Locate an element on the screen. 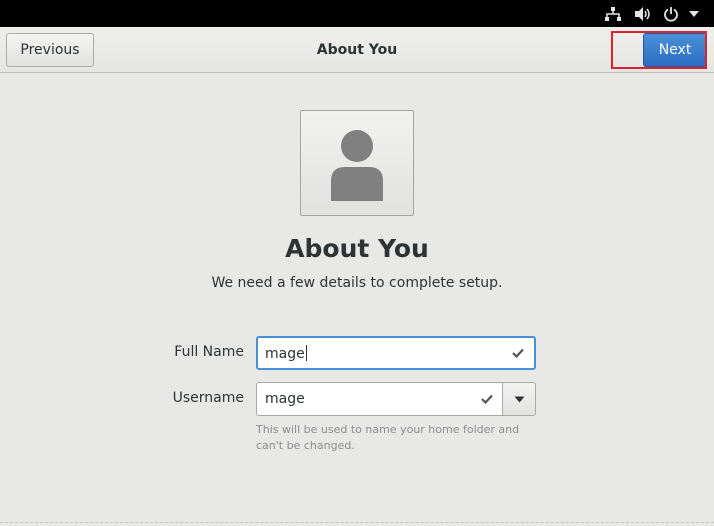 This screenshot has width=714, height=526. next-button-highlight is located at coordinates (659, 50).